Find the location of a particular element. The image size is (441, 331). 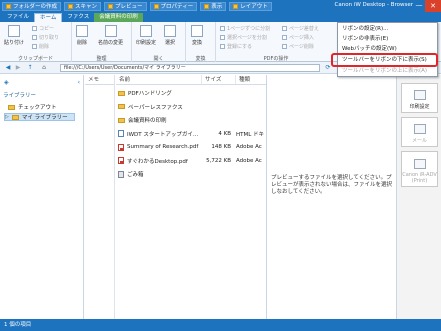

print-settings-button: 印刷設定 is located at coordinates (146, 35).